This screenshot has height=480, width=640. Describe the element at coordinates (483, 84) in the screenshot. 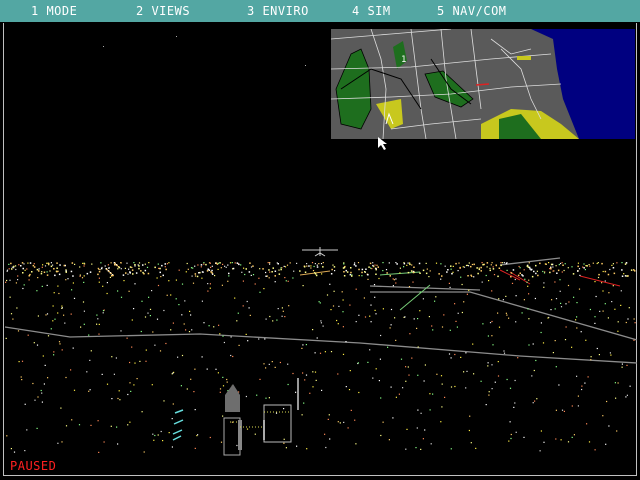

I see `nav-map: 1` at that location.